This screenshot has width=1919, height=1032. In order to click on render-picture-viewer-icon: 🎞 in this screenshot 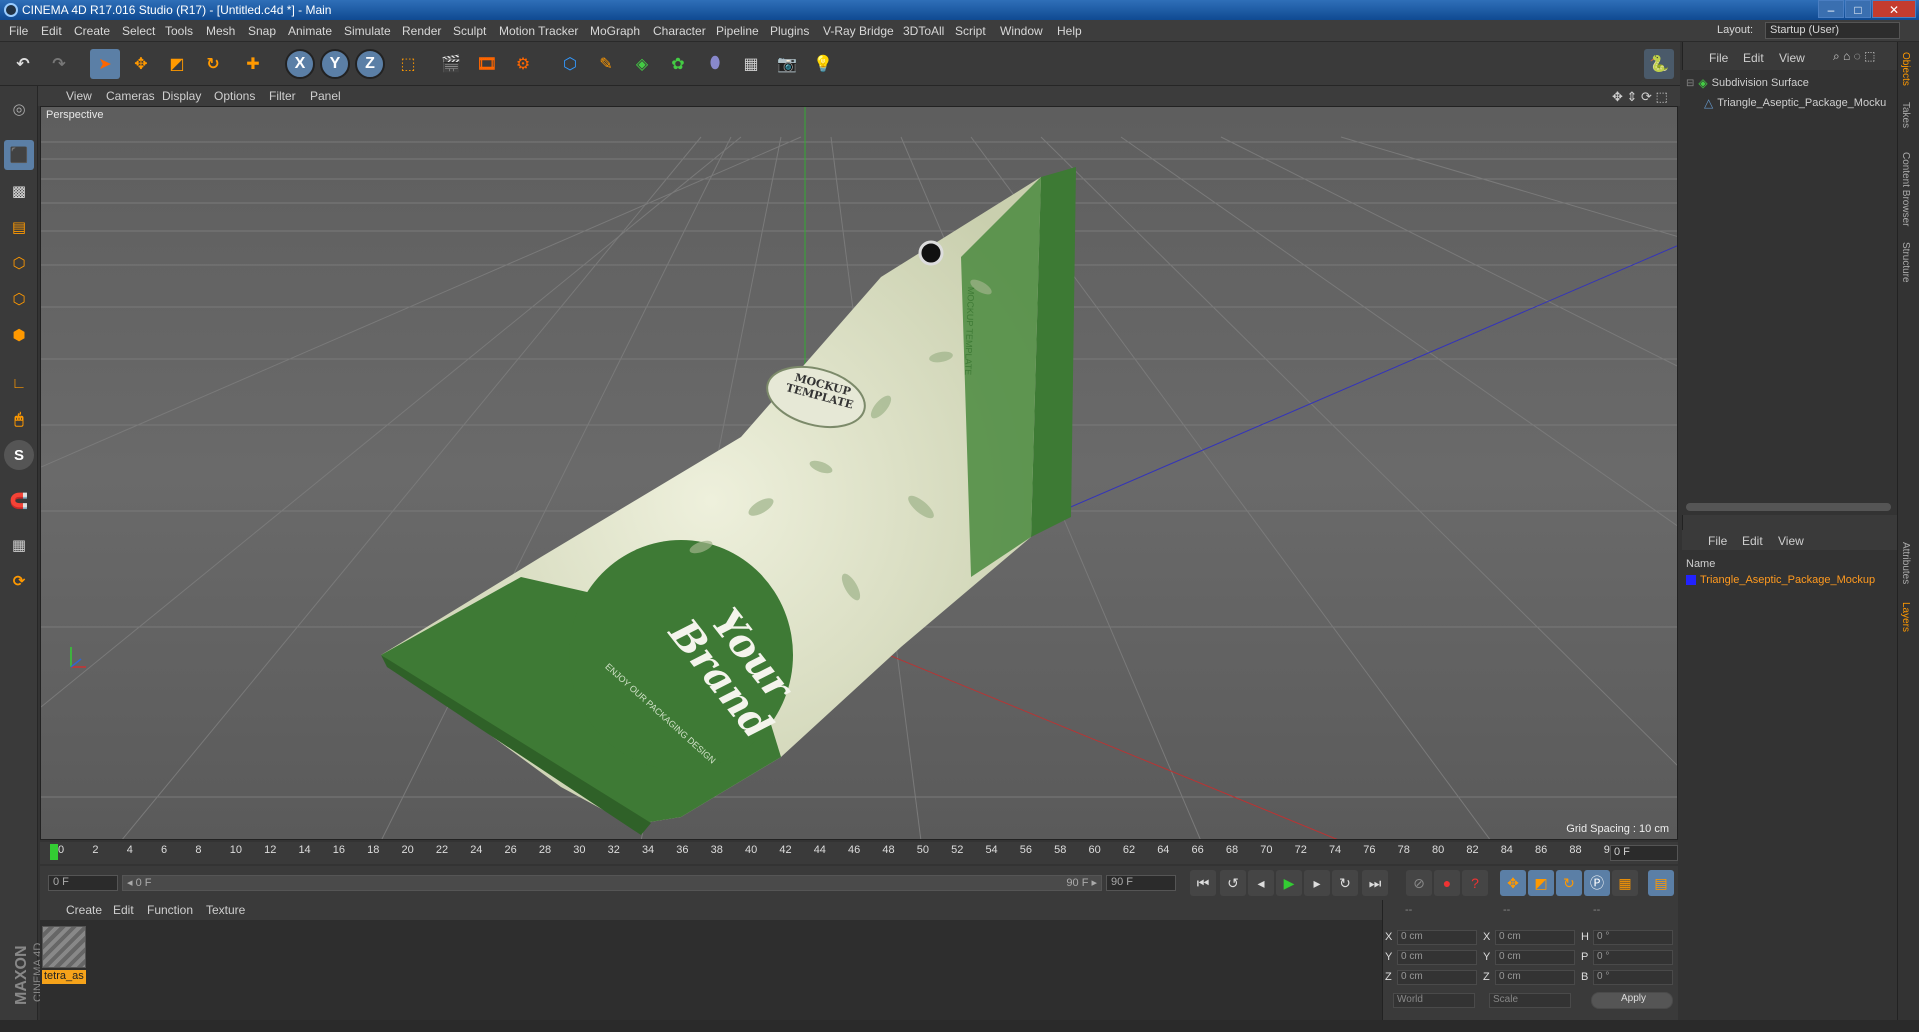, I will do `click(487, 64)`.